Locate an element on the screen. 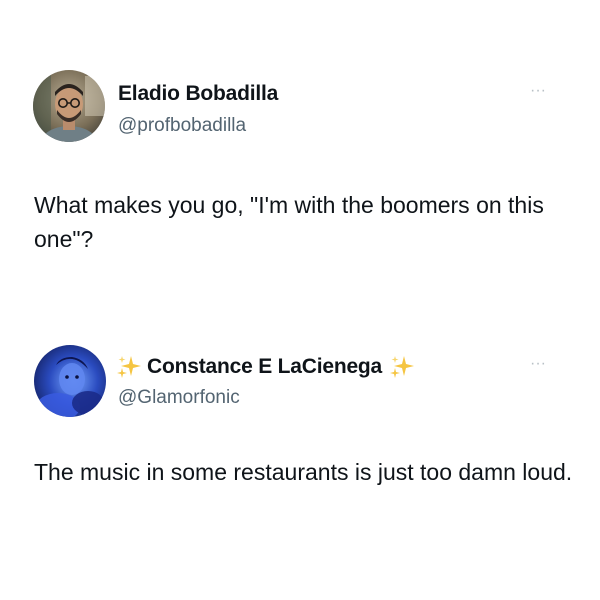  display-name-text: Constance E LaCienega is located at coordinates (264, 367).